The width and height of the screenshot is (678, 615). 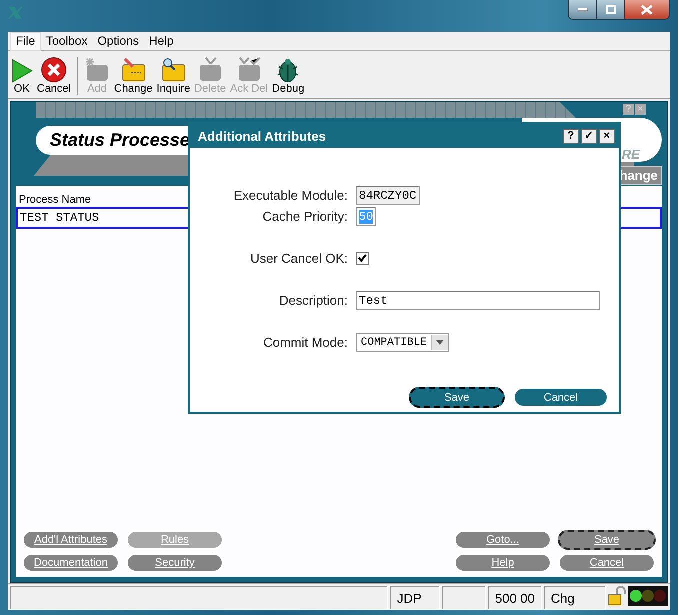 What do you see at coordinates (299, 258) in the screenshot?
I see `field-label: User Cancel OK:` at bounding box center [299, 258].